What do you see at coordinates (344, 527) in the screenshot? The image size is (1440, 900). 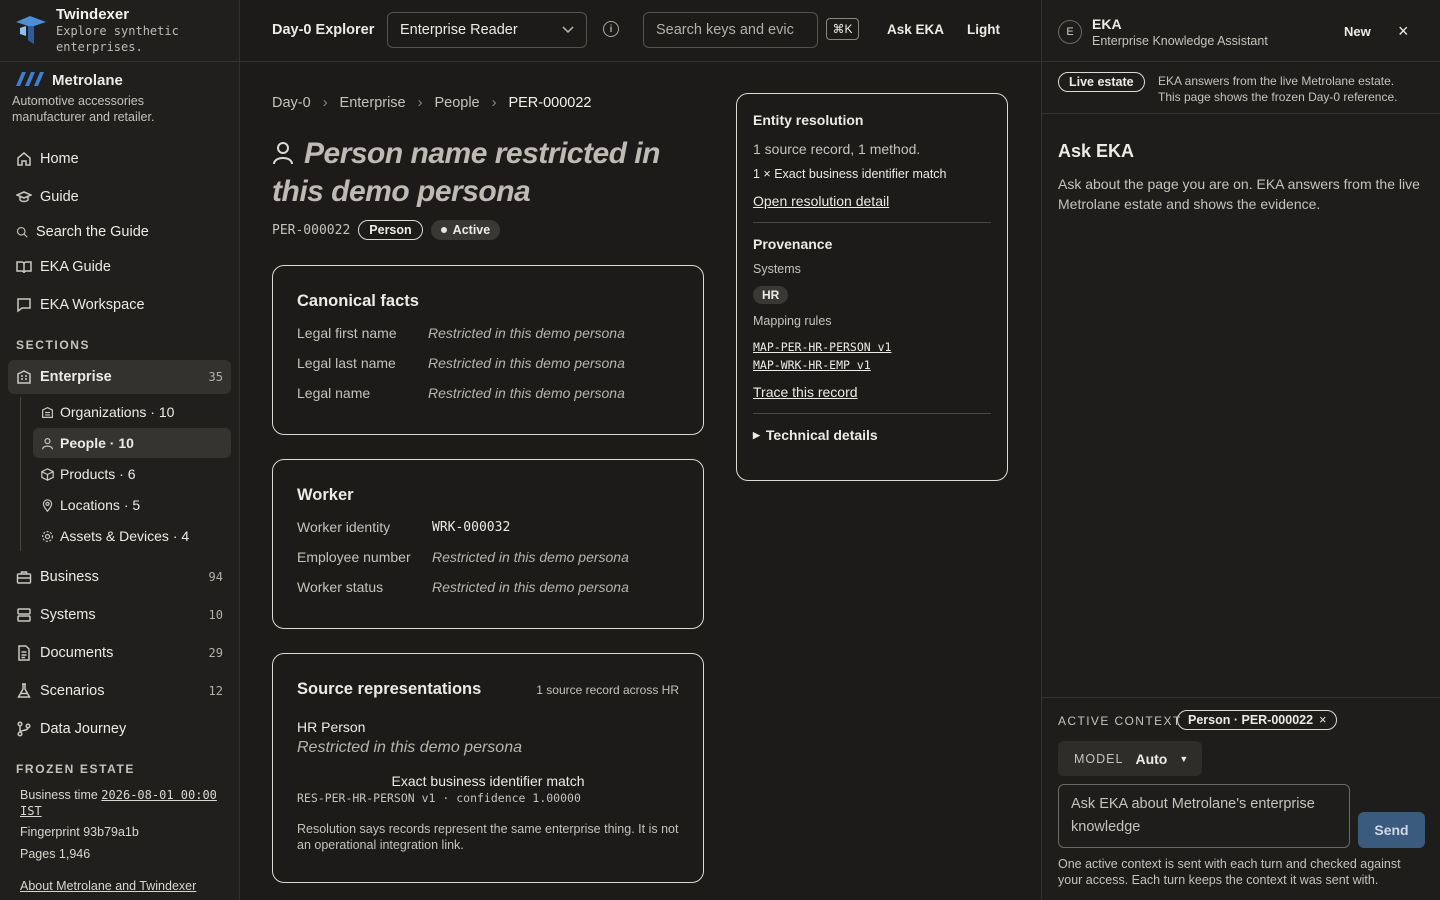 I see `worker-identity-label: Worker identity` at bounding box center [344, 527].